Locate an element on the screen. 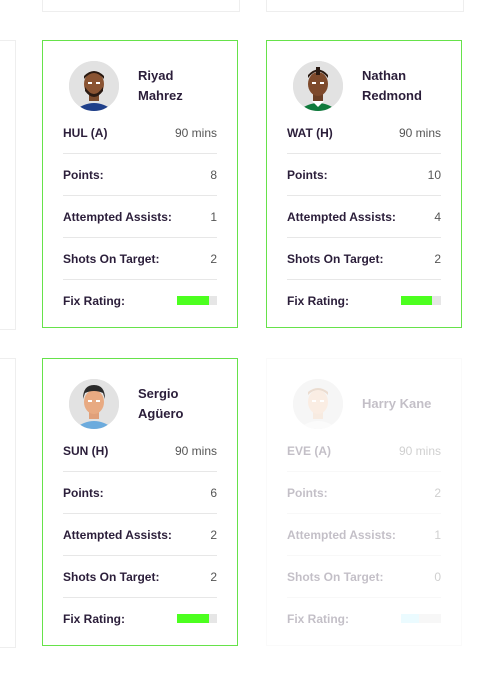 The height and width of the screenshot is (683, 488). points-row: Points: 8 is located at coordinates (140, 175).